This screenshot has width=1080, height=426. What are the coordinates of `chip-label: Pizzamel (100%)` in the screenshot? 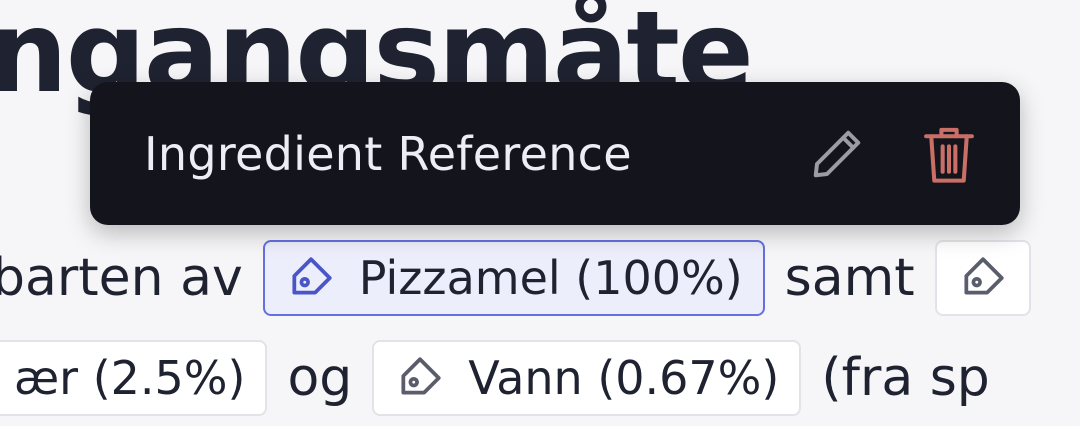 It's located at (550, 278).